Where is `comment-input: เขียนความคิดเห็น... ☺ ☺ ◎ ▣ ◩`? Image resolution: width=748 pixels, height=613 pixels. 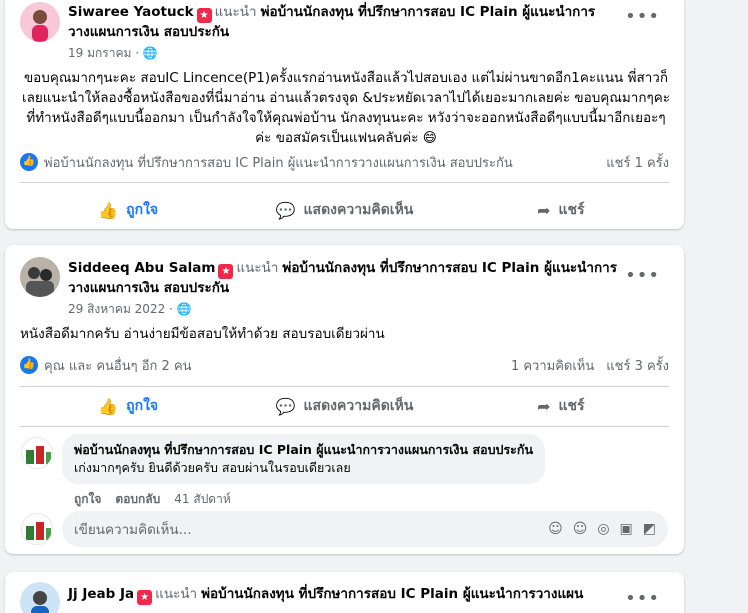
comment-input: เขียนความคิดเห็น... ☺ ☺ ◎ ▣ ◩ is located at coordinates (365, 529).